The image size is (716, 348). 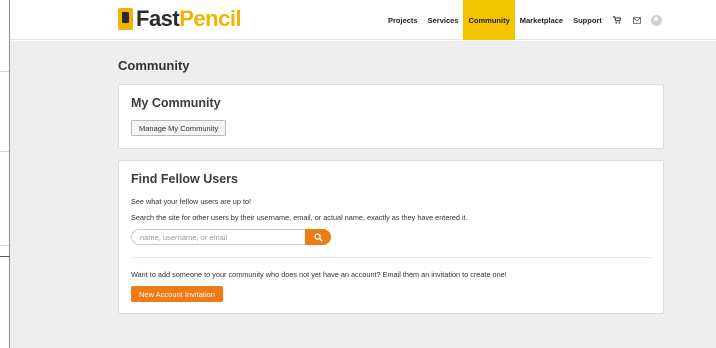 What do you see at coordinates (5, 174) in the screenshot?
I see `left-frame` at bounding box center [5, 174].